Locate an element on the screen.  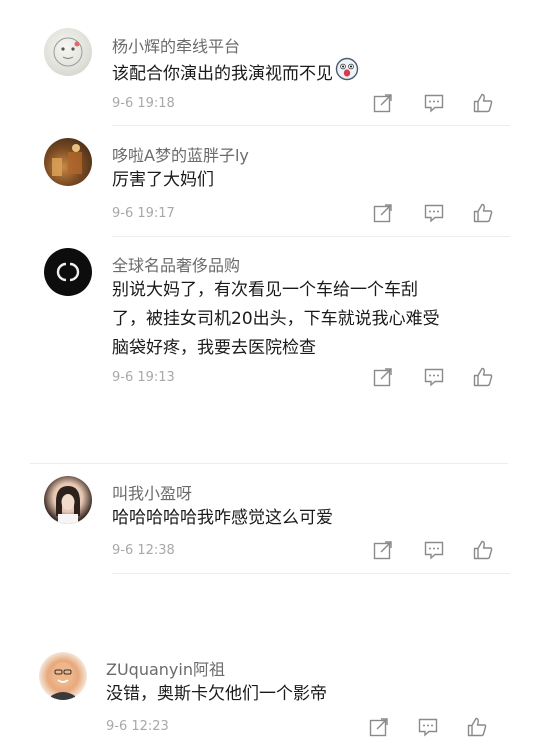
comment-line: 了，被挂女司机20出头，下车就说我心难受 is located at coordinates (276, 319).